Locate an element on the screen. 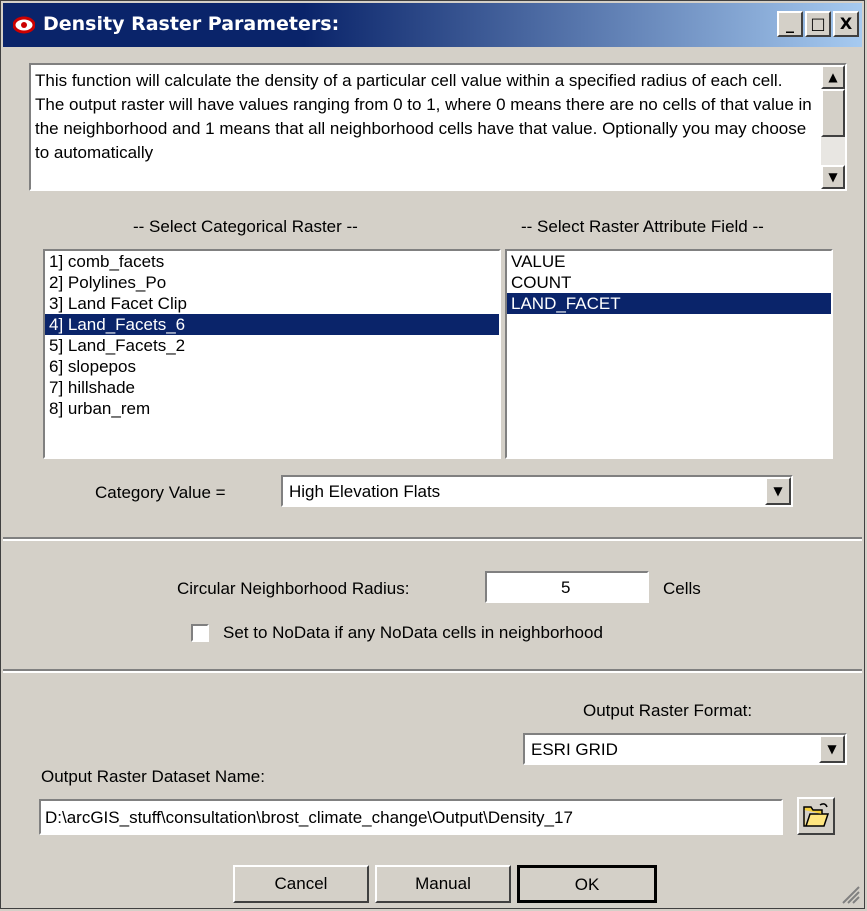 The height and width of the screenshot is (911, 867). description-scrollbar: ▲ ▼ is located at coordinates (833, 127).